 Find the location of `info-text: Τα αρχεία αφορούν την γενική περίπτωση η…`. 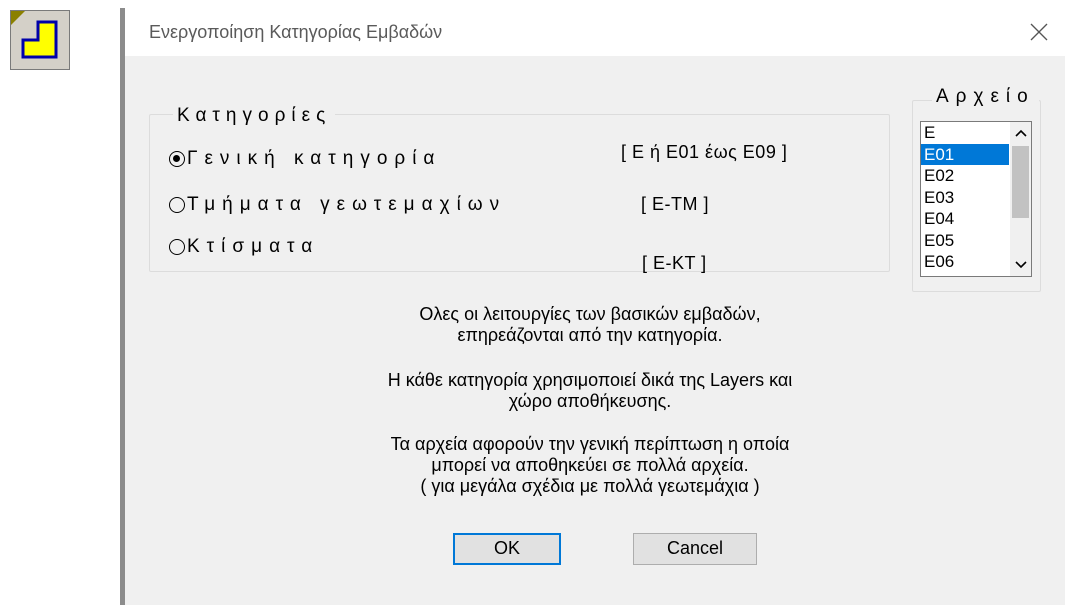

info-text: Τα αρχεία αφορούν την γενική περίπτωση η… is located at coordinates (590, 444).